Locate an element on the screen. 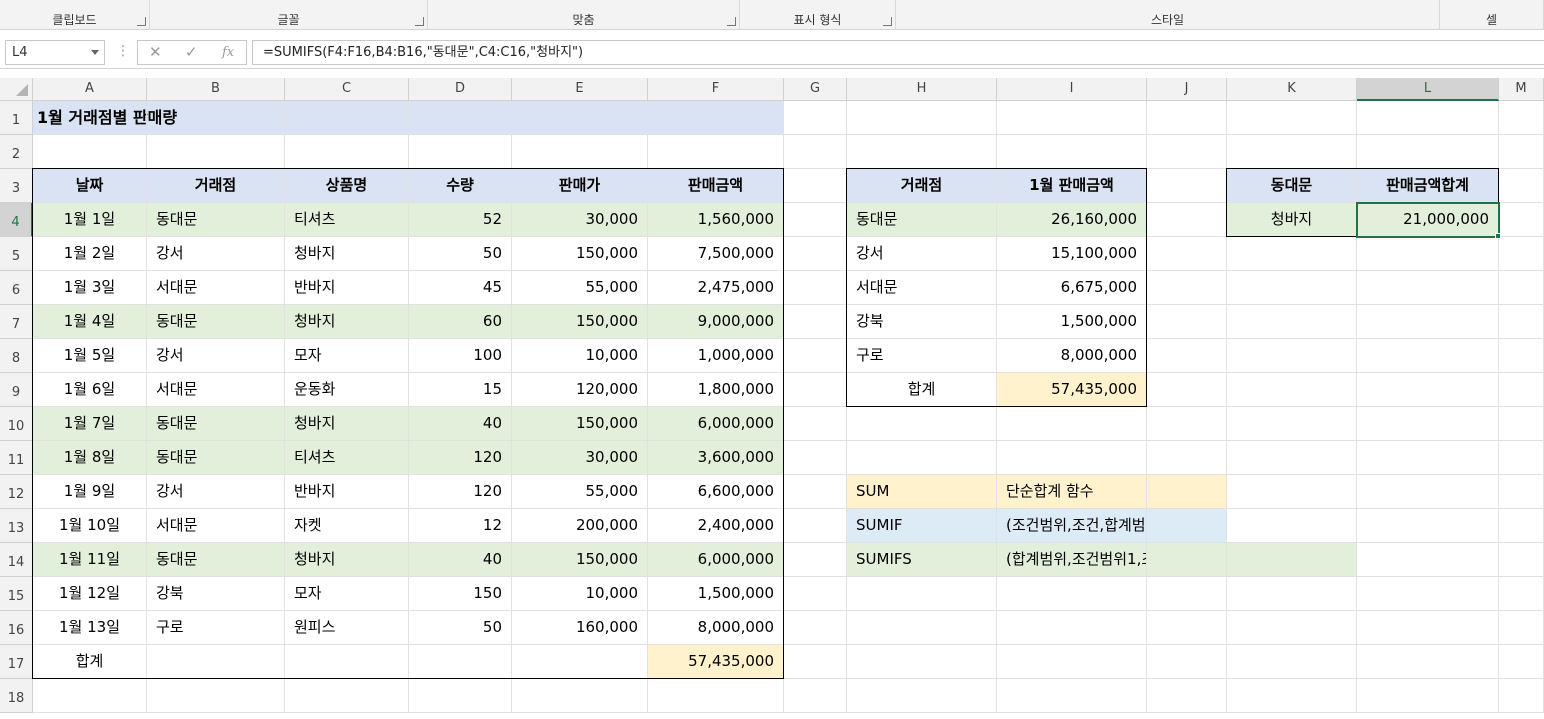  cell-b17 is located at coordinates (216, 662).